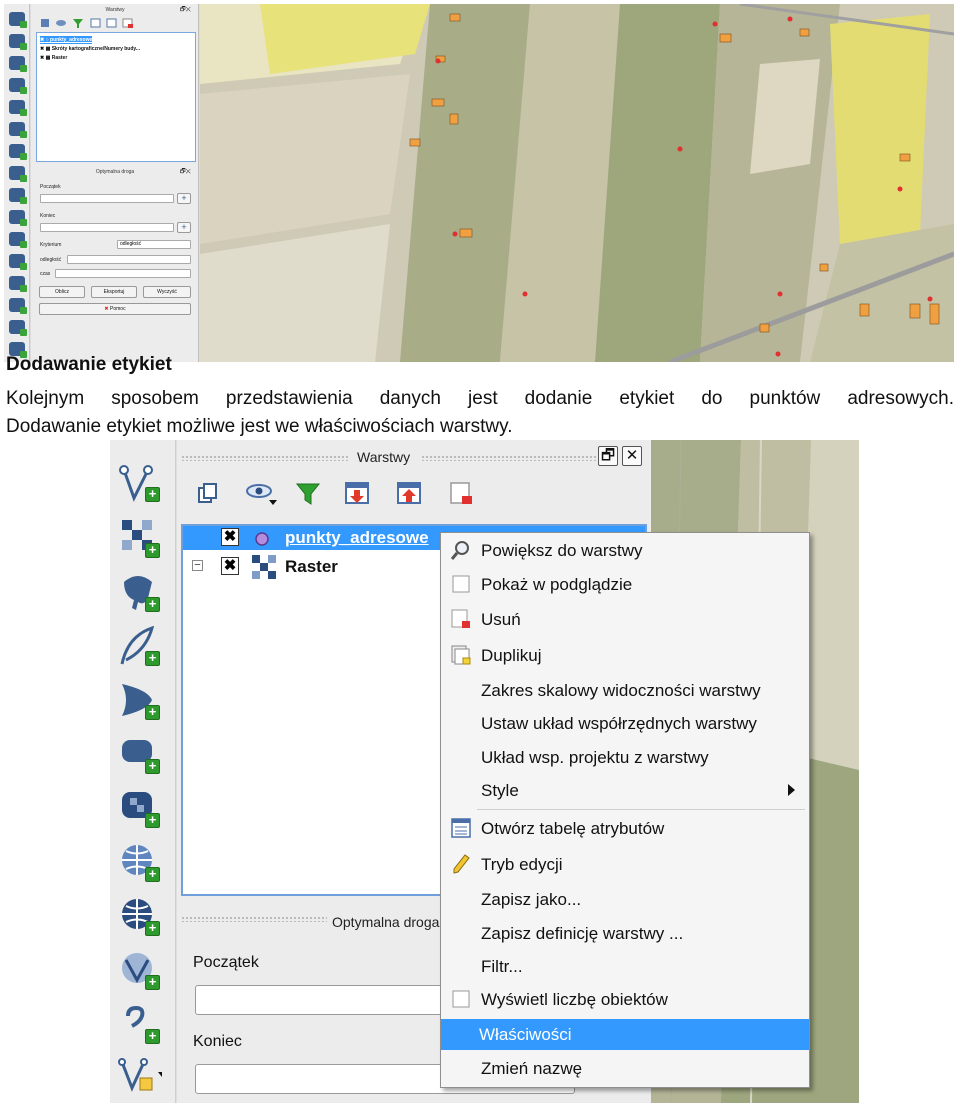 Image resolution: width=960 pixels, height=1110 pixels. I want to click on float-dock-button: 🗗, so click(608, 456).